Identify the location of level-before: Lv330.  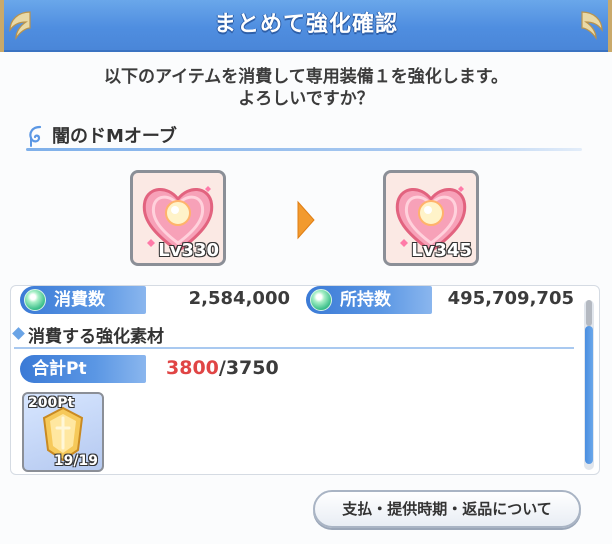
(188, 250).